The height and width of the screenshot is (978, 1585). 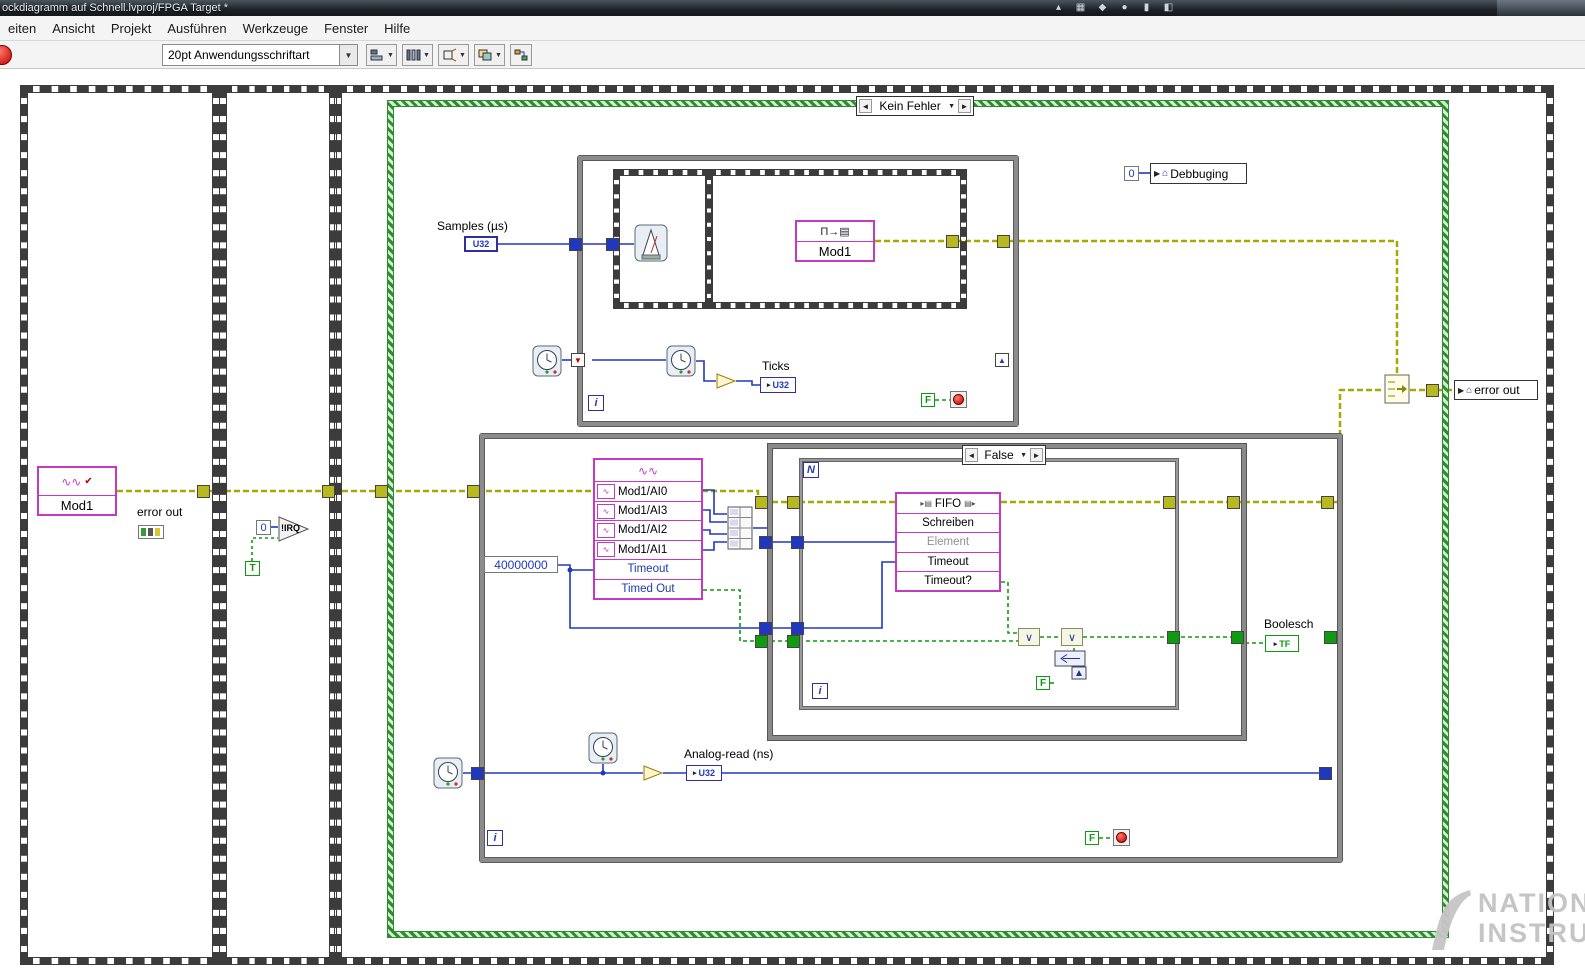 What do you see at coordinates (648, 510) in the screenshot?
I see `io-channel-row: ∿ Mod1/AI3` at bounding box center [648, 510].